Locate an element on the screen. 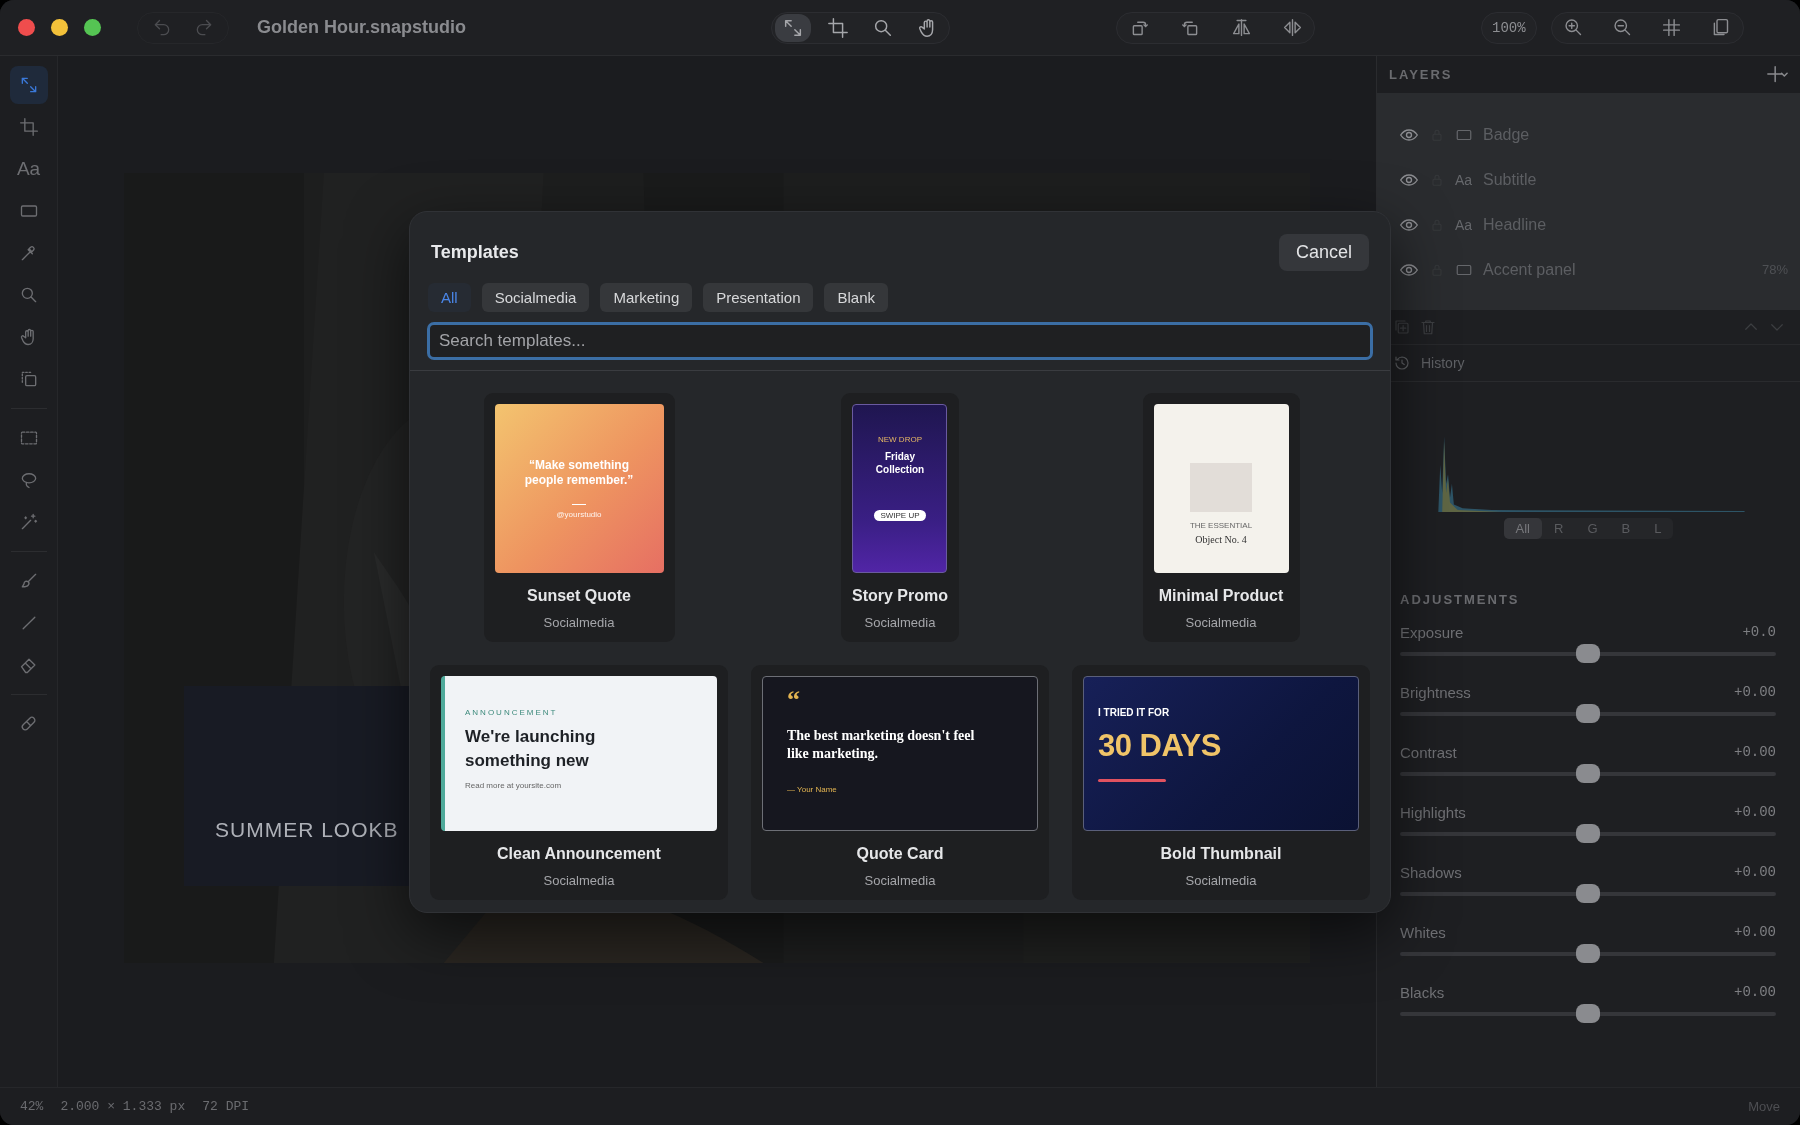  filter-tab: Socialmedia is located at coordinates (535, 297).